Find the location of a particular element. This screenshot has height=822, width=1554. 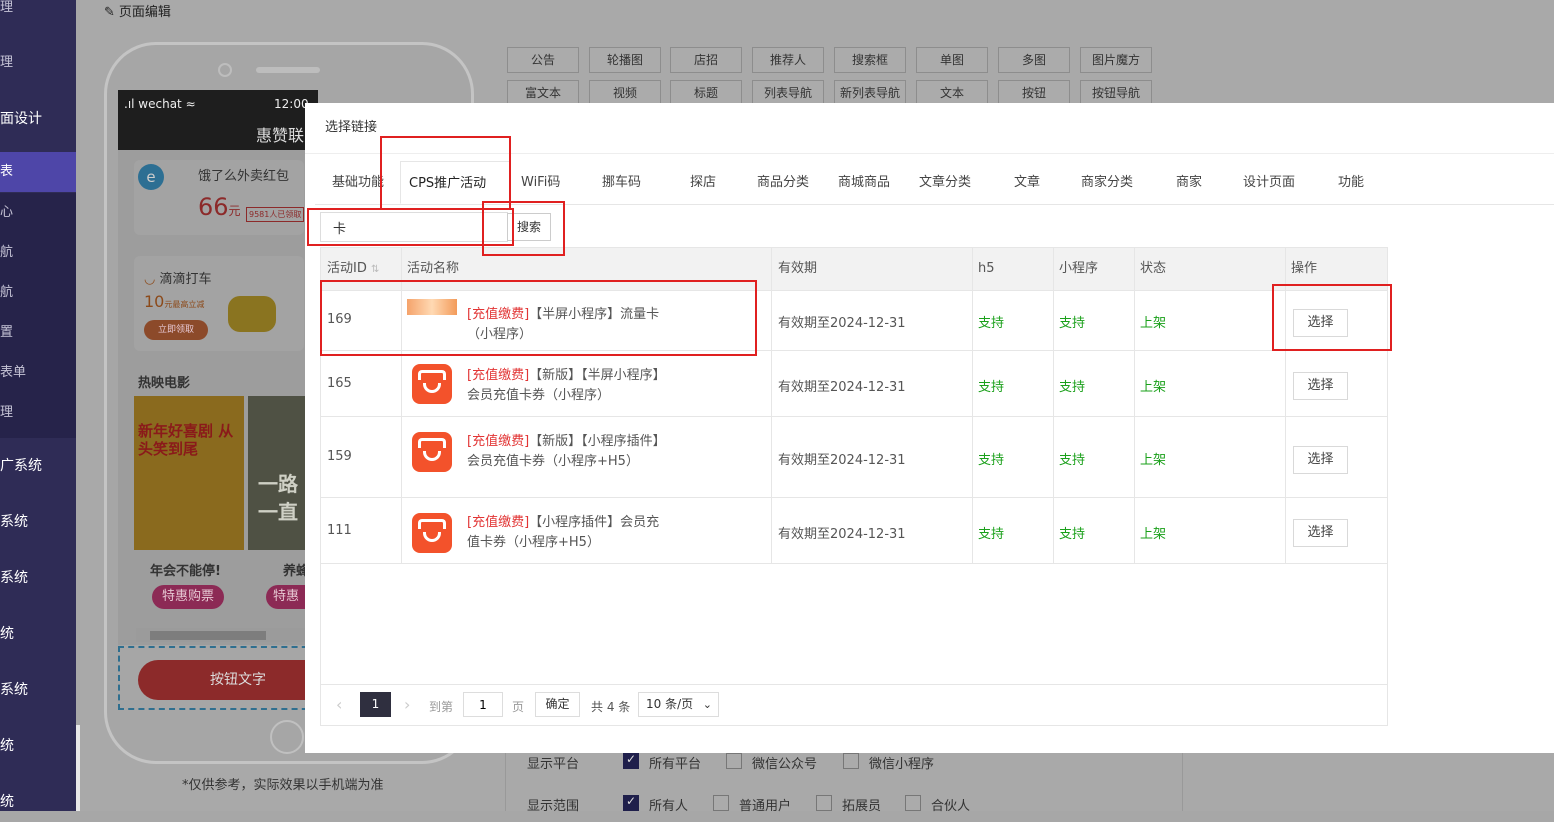

movie-poster-1: 新年好喜剧 从头笑到尾 is located at coordinates (189, 473).